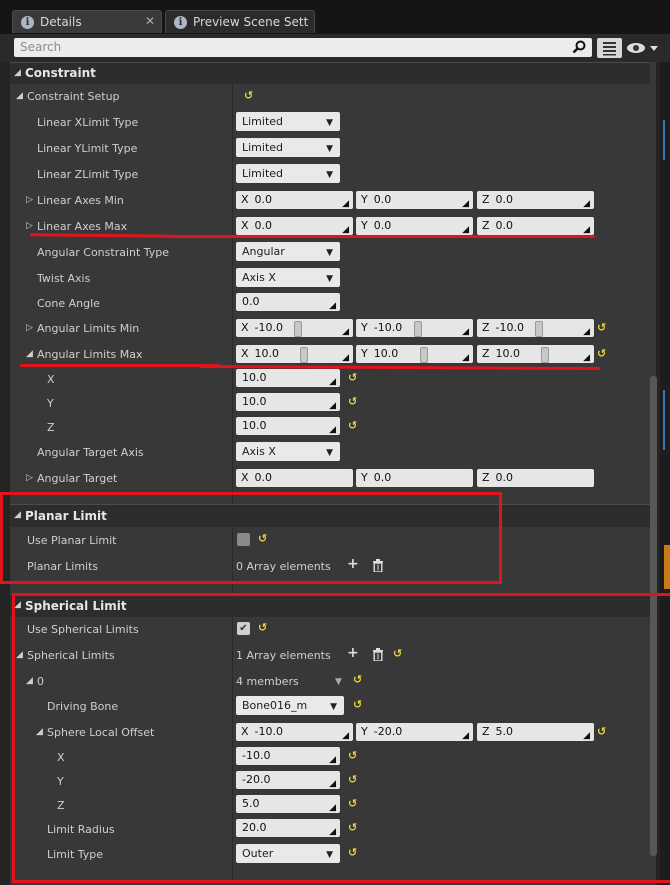 This screenshot has height=885, width=670. I want to click on linear-x-type-dropdown: Limited ▼, so click(288, 121).